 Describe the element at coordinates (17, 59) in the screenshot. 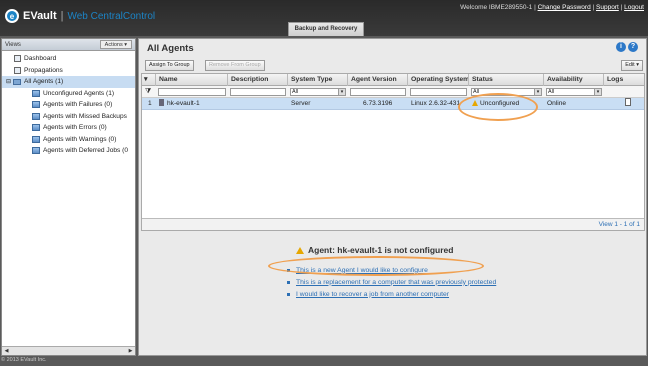

I see `dashboard-icon` at that location.